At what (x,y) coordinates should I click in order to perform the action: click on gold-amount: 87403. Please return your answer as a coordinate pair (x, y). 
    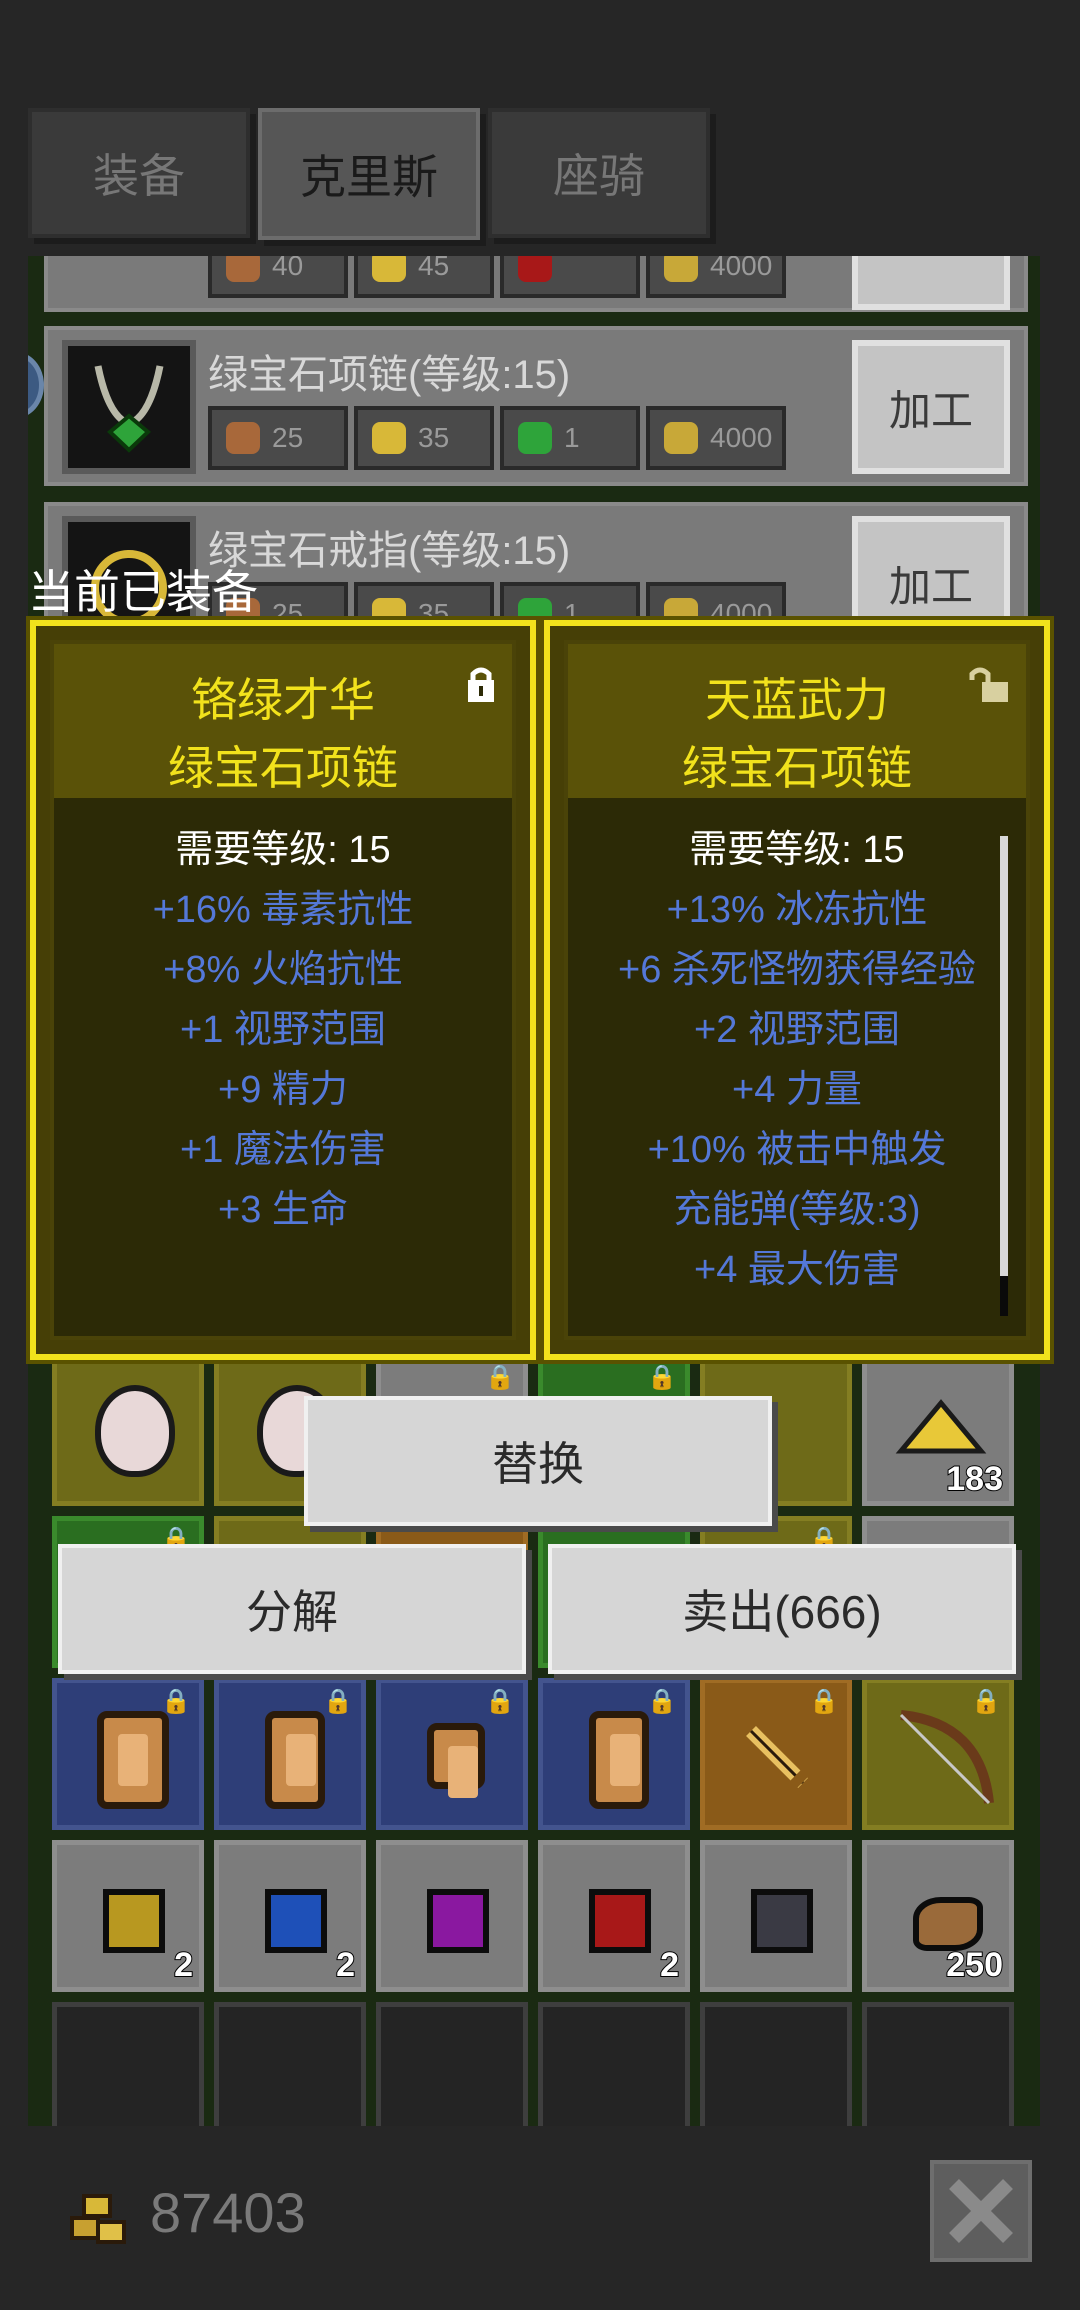
    Looking at the image, I should click on (228, 2212).